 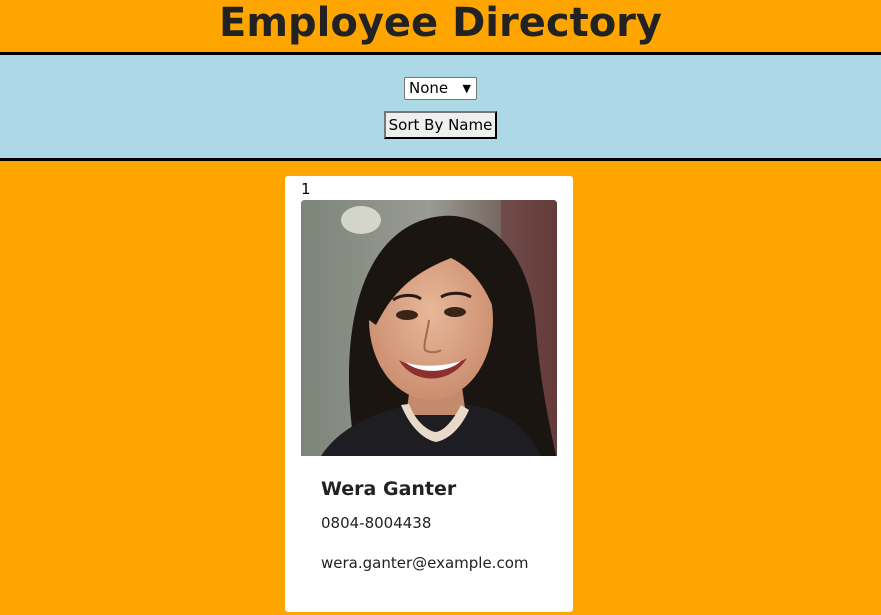 What do you see at coordinates (429, 88) in the screenshot?
I see `filter-select-value: None` at bounding box center [429, 88].